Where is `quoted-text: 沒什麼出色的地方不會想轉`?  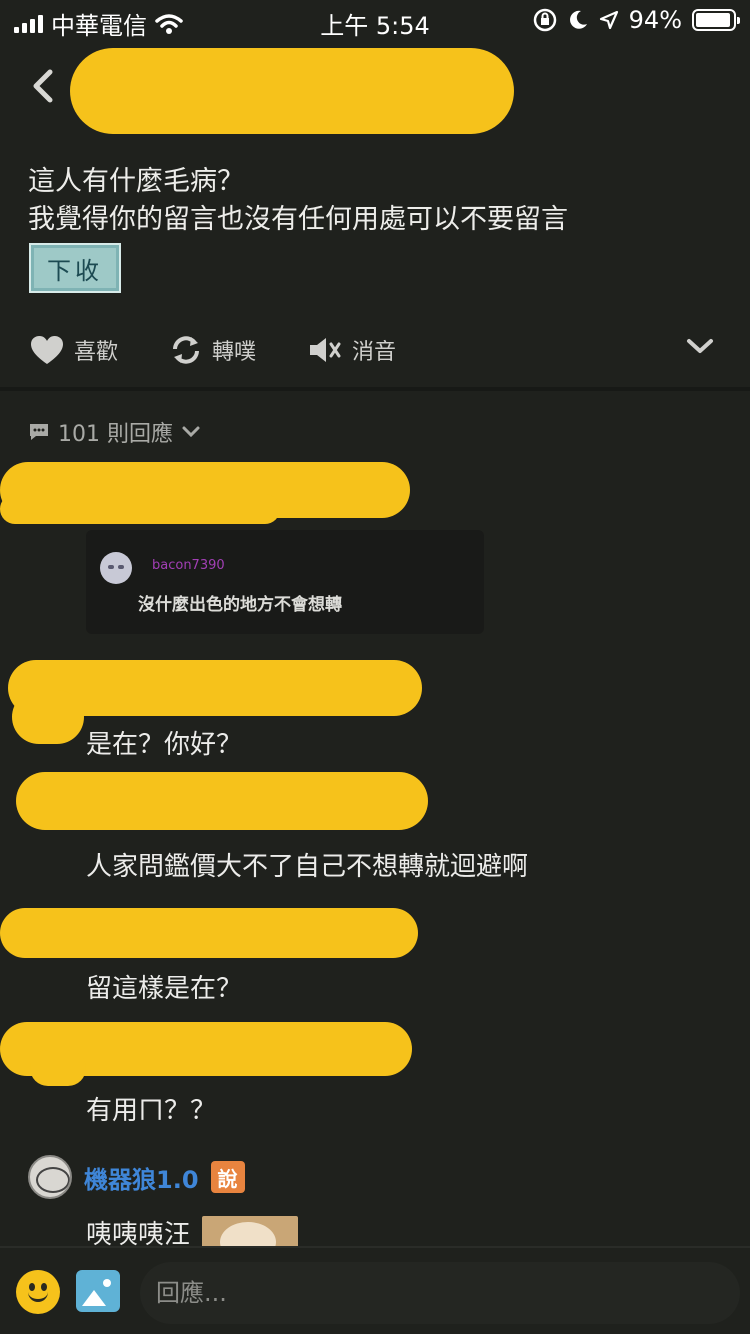
quoted-text: 沒什麼出色的地方不會想轉 is located at coordinates (240, 605).